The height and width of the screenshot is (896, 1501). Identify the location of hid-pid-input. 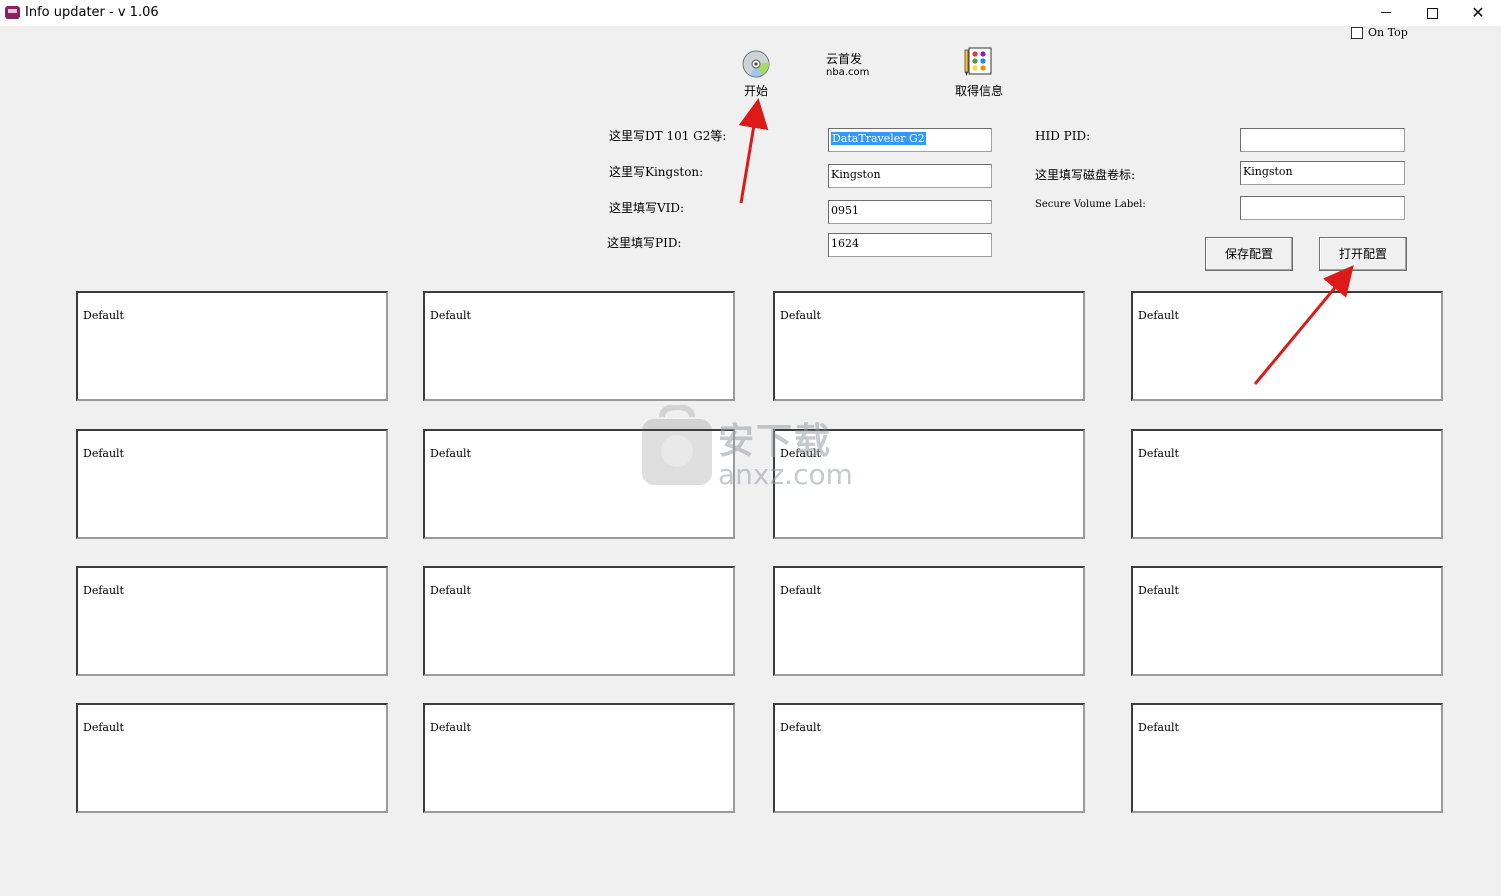
(1322, 140).